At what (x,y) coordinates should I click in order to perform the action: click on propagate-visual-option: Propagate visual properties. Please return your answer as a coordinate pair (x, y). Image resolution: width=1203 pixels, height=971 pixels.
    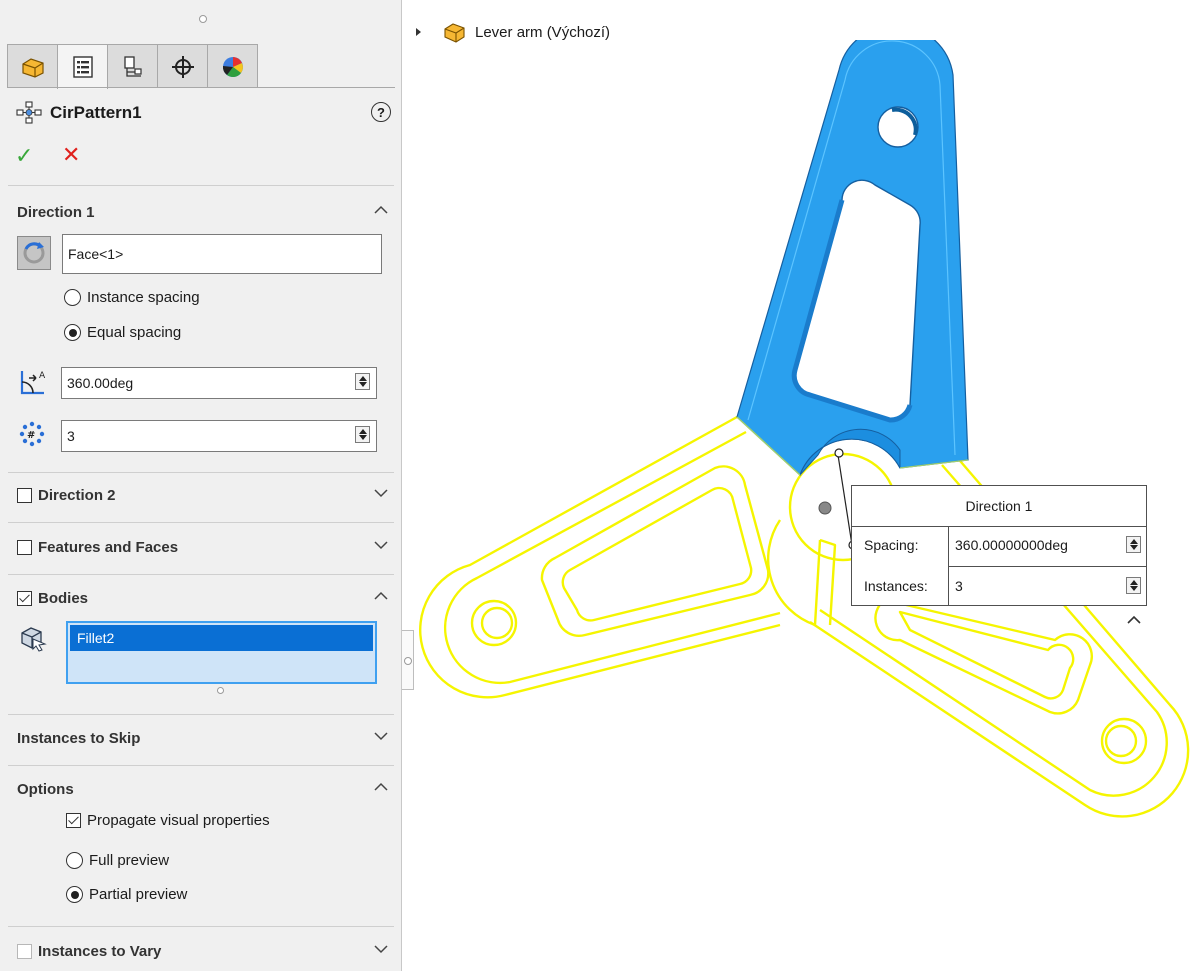
    Looking at the image, I should click on (168, 820).